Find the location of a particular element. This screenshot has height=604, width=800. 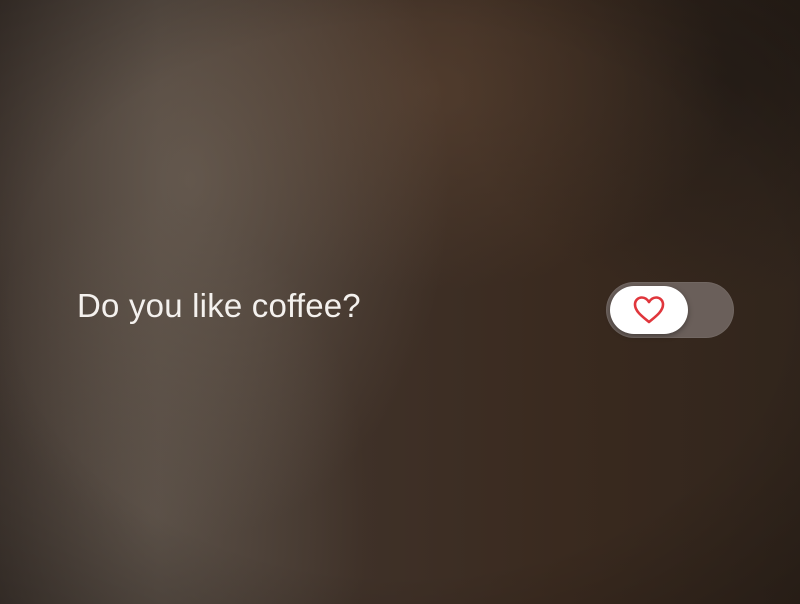

like-coffee-toggle is located at coordinates (670, 310).